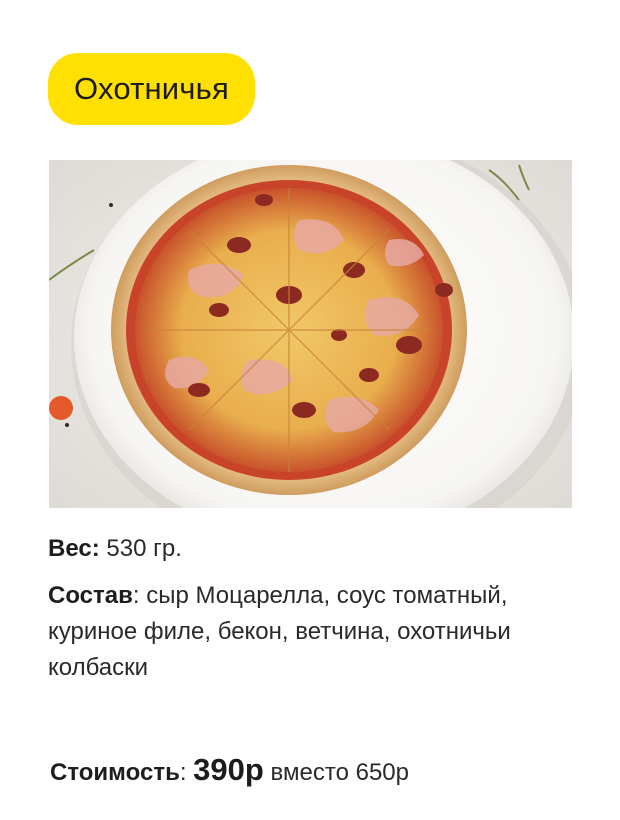 Image resolution: width=620 pixels, height=820 pixels. I want to click on weight-line: Вес: 530 гр., so click(318, 549).